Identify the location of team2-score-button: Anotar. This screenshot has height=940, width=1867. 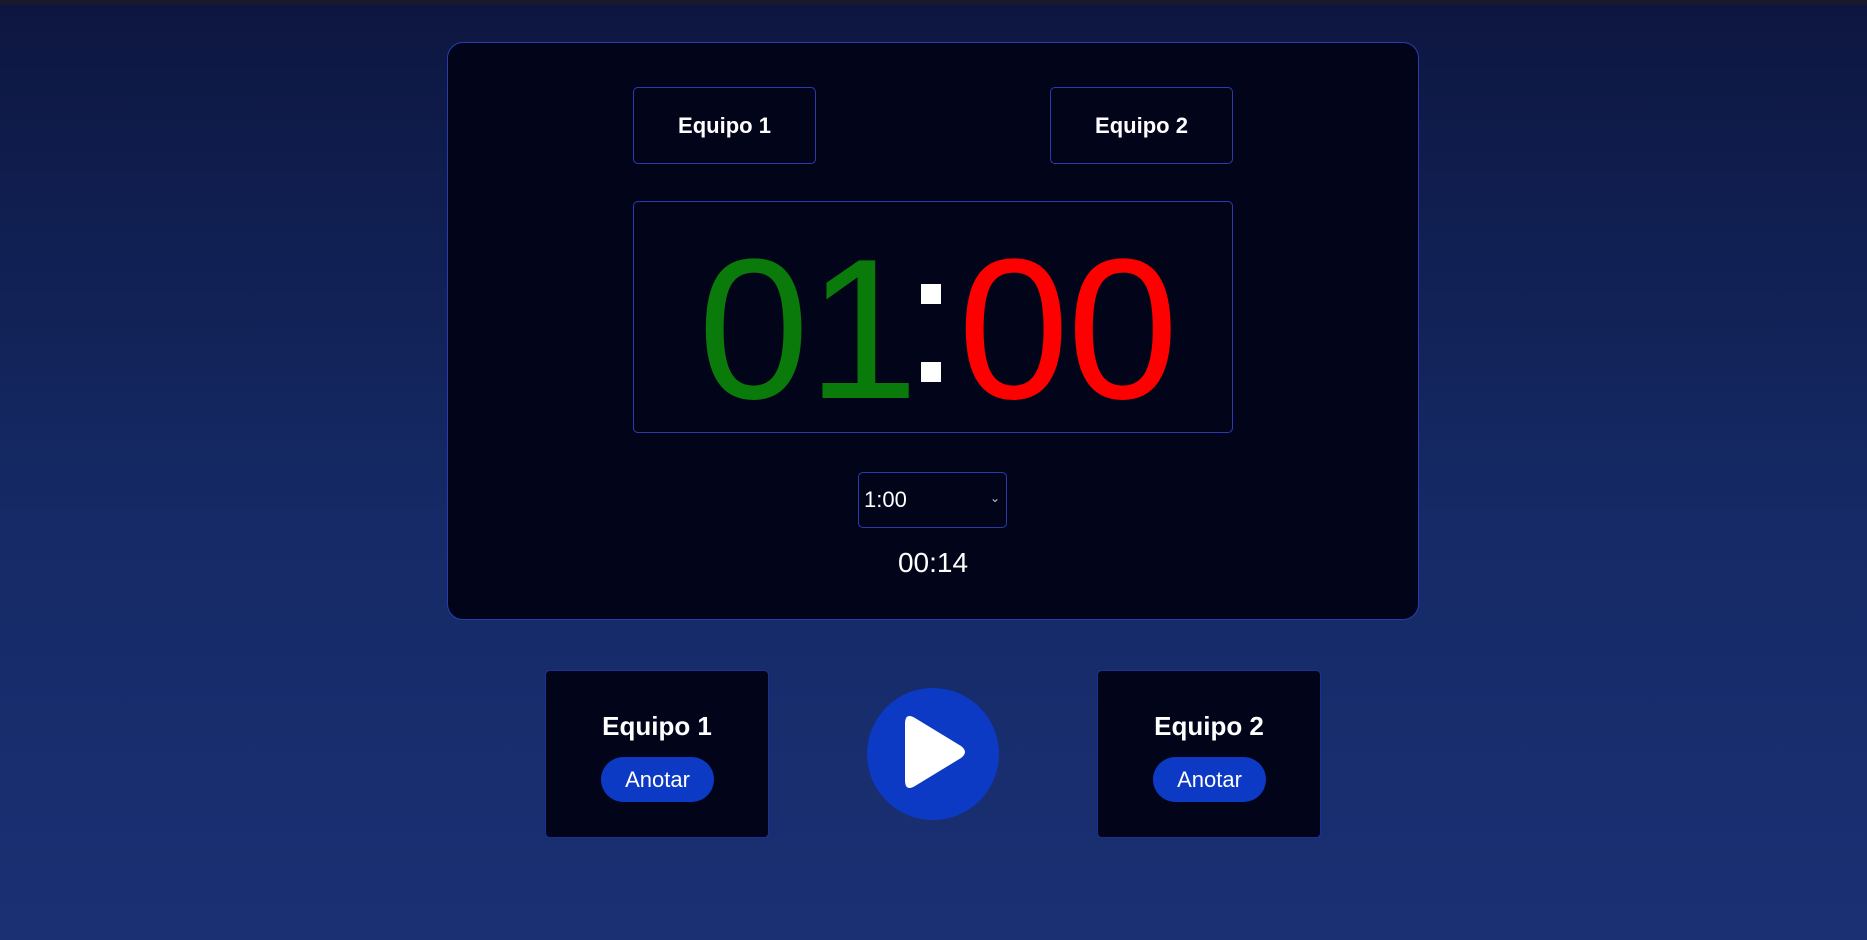
(1209, 779).